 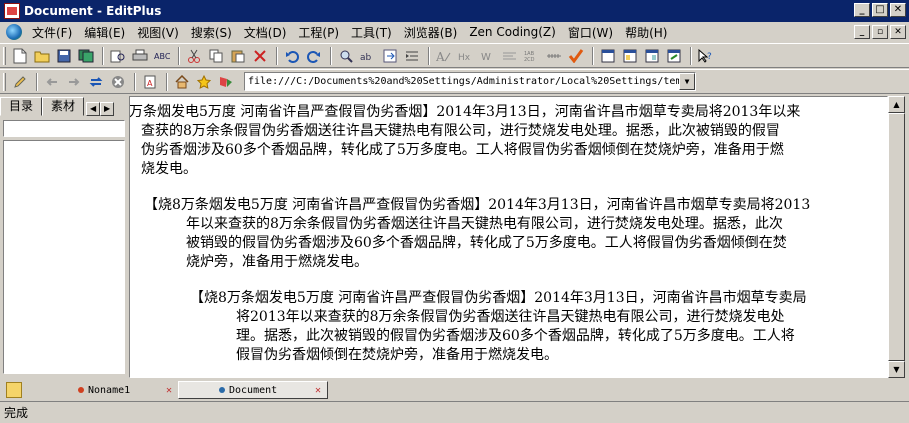 I want to click on tab-noname1: Noname1 ✕, so click(x=103, y=390).